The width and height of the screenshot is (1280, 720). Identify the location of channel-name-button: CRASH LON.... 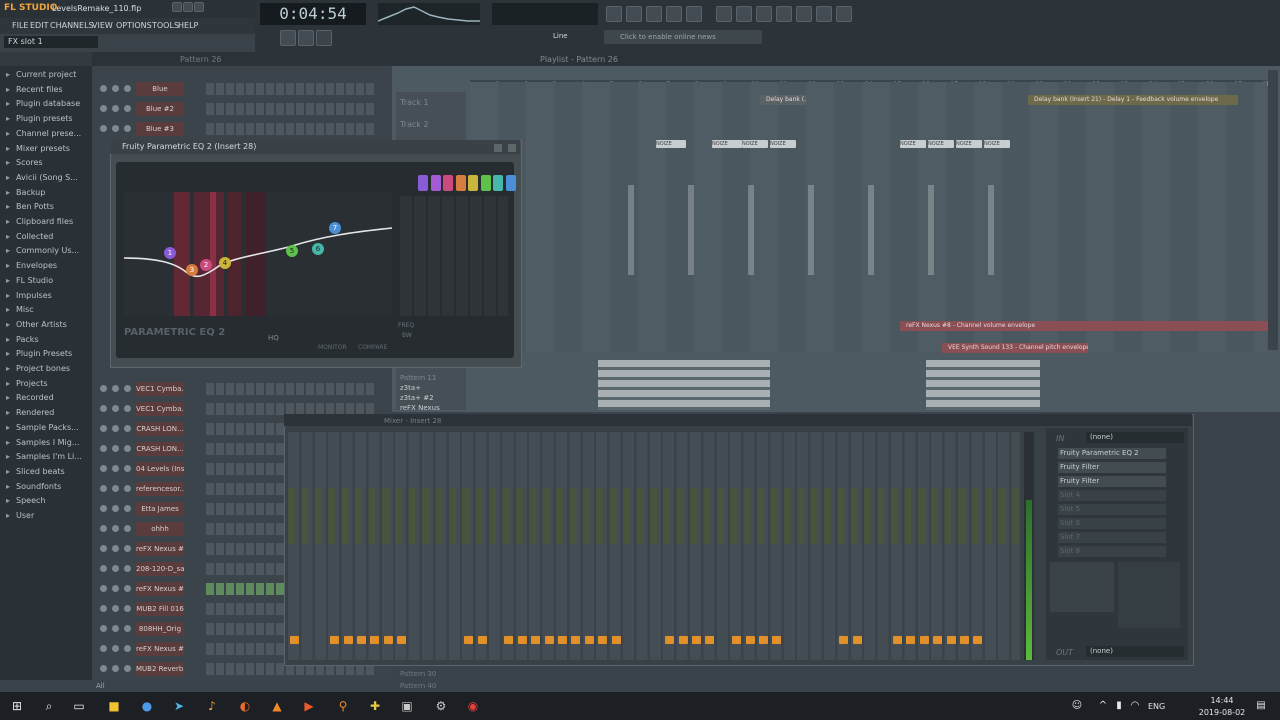
(160, 429).